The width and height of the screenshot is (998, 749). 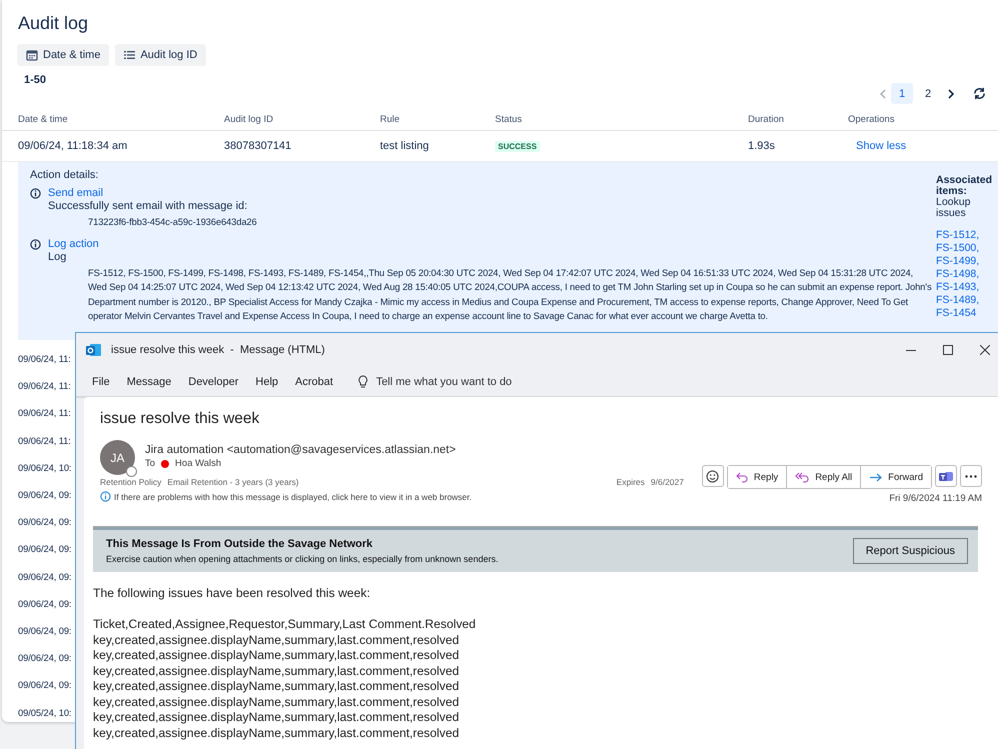 What do you see at coordinates (902, 93) in the screenshot?
I see `page-button: 1` at bounding box center [902, 93].